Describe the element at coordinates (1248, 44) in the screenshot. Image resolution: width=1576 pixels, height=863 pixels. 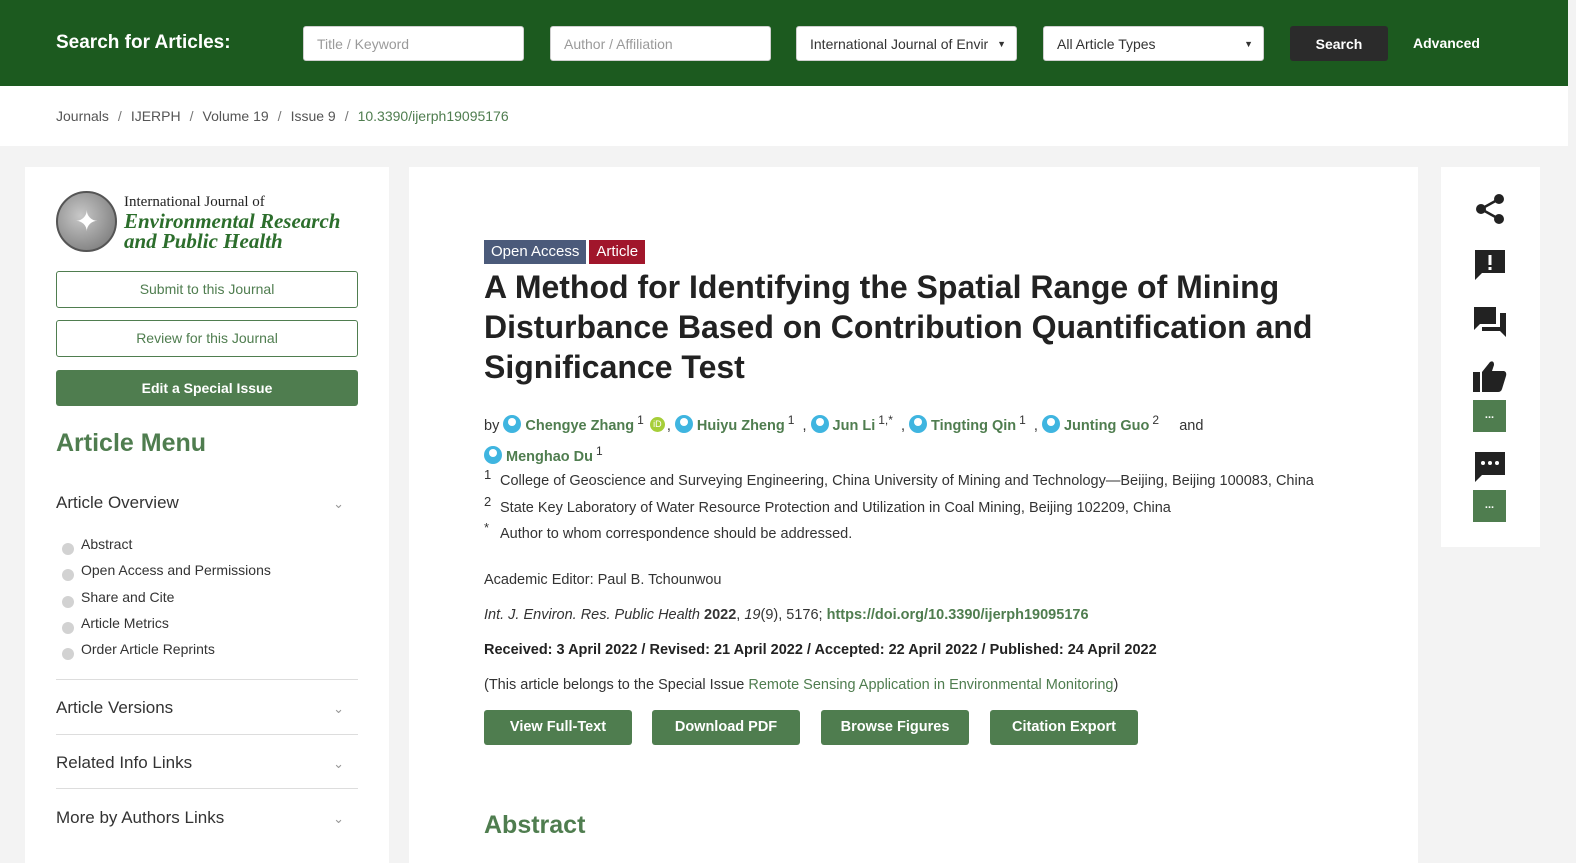
I see `chevron-down-icon: ▼` at that location.